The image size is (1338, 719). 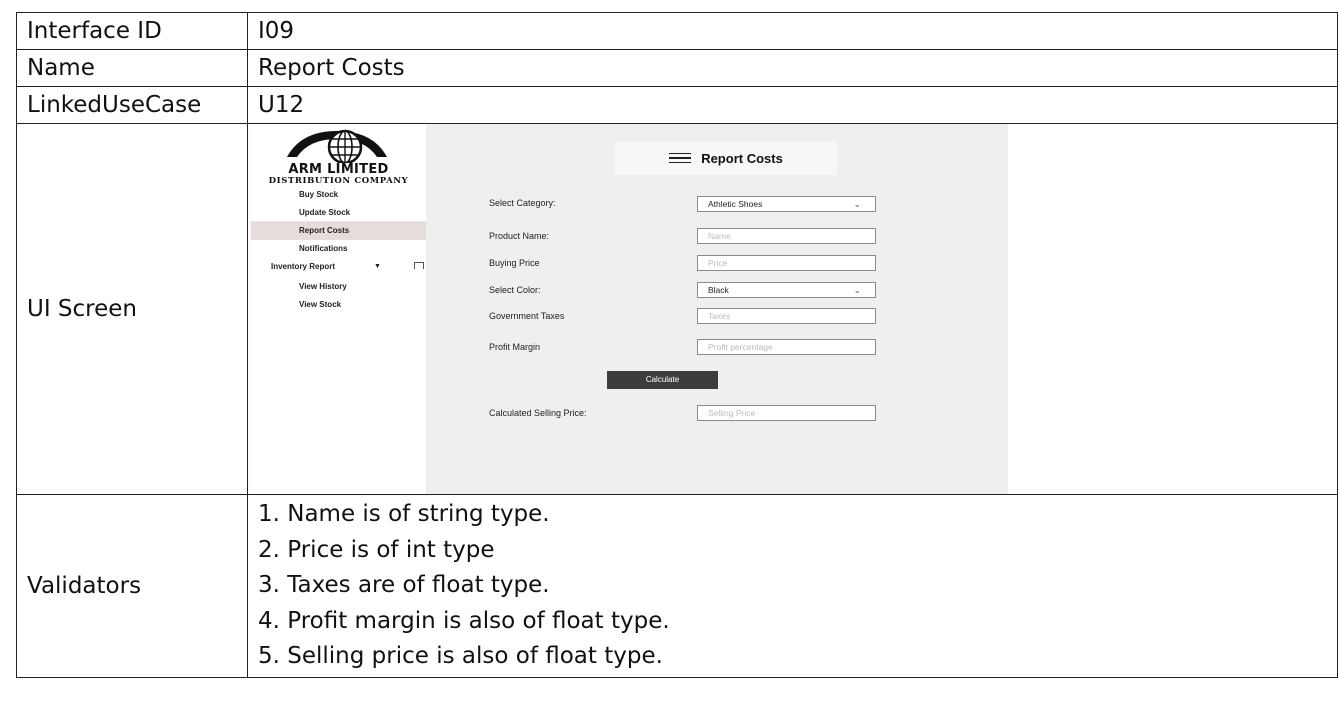 What do you see at coordinates (515, 347) in the screenshot?
I see `profit-label: Profit Margin` at bounding box center [515, 347].